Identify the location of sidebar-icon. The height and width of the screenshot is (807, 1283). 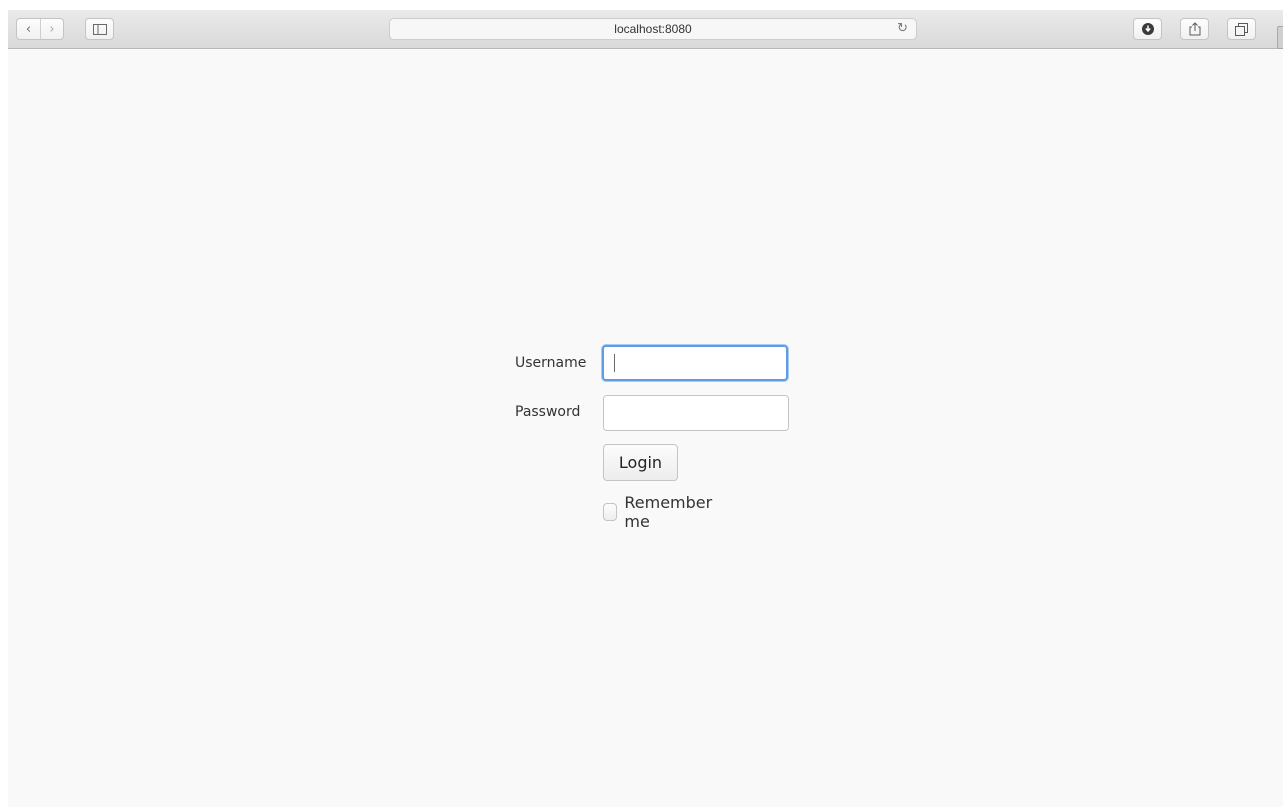
(99, 29).